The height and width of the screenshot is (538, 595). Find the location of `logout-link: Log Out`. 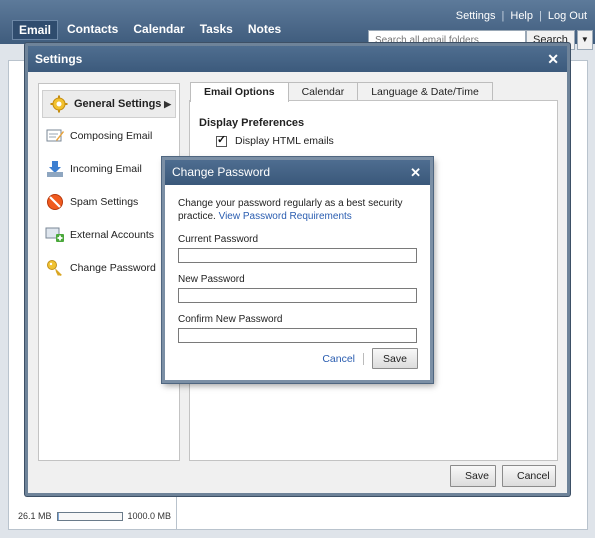

logout-link: Log Out is located at coordinates (567, 16).